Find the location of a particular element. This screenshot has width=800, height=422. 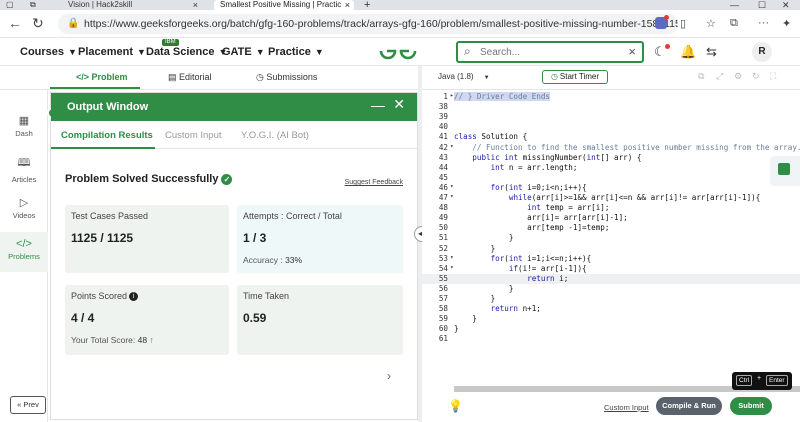

collections-icon: ⧉ is located at coordinates (734, 23).